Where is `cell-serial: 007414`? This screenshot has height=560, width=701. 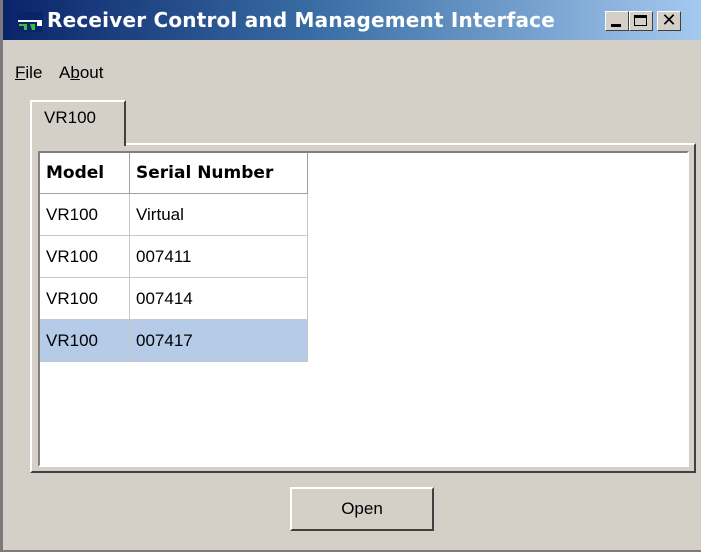
cell-serial: 007414 is located at coordinates (218, 298).